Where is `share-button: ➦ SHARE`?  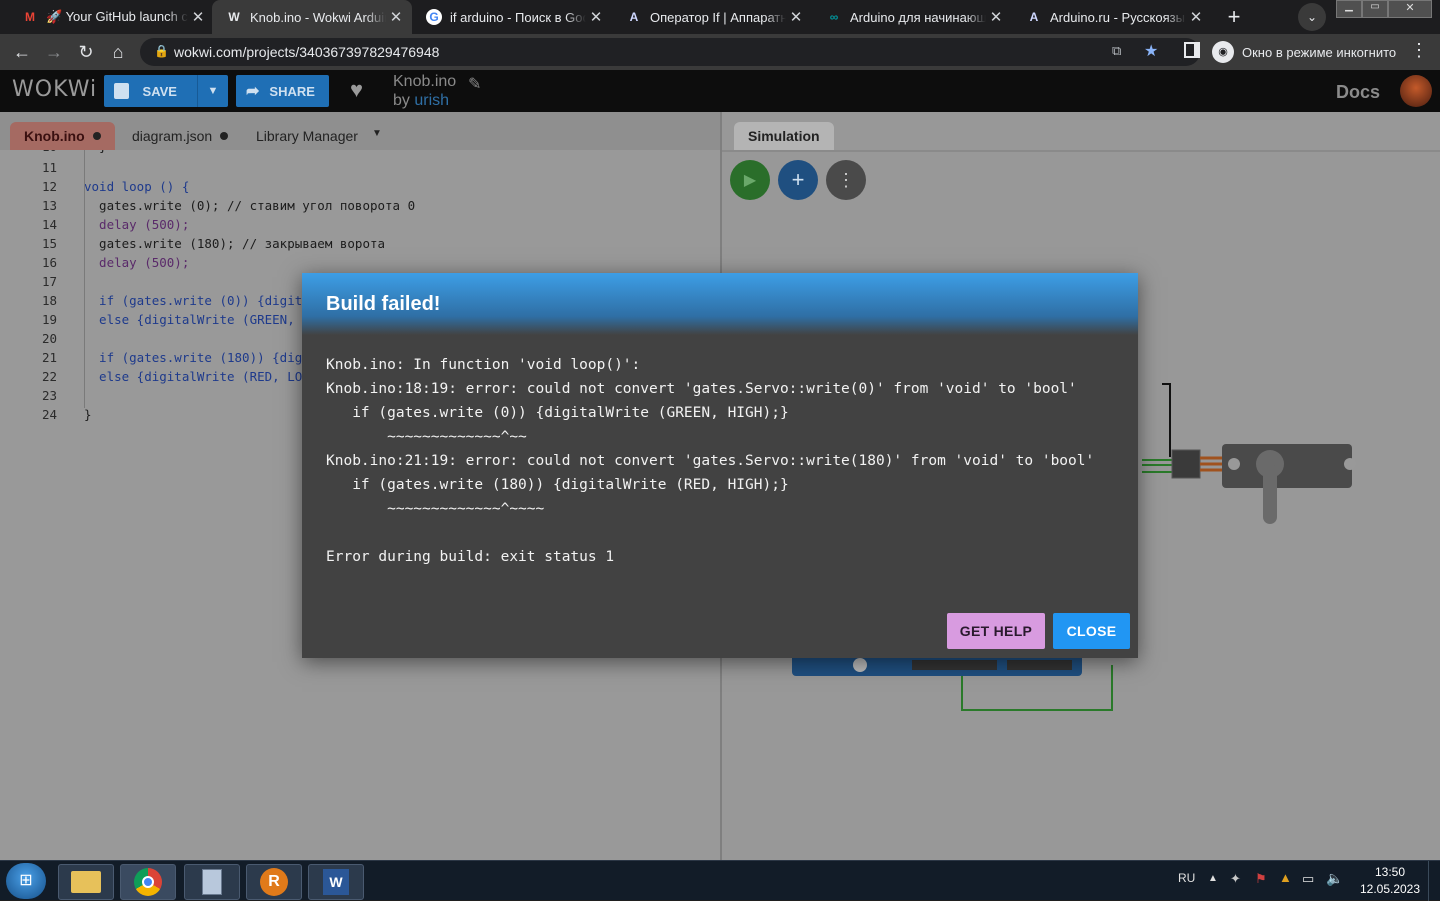 share-button: ➦ SHARE is located at coordinates (282, 91).